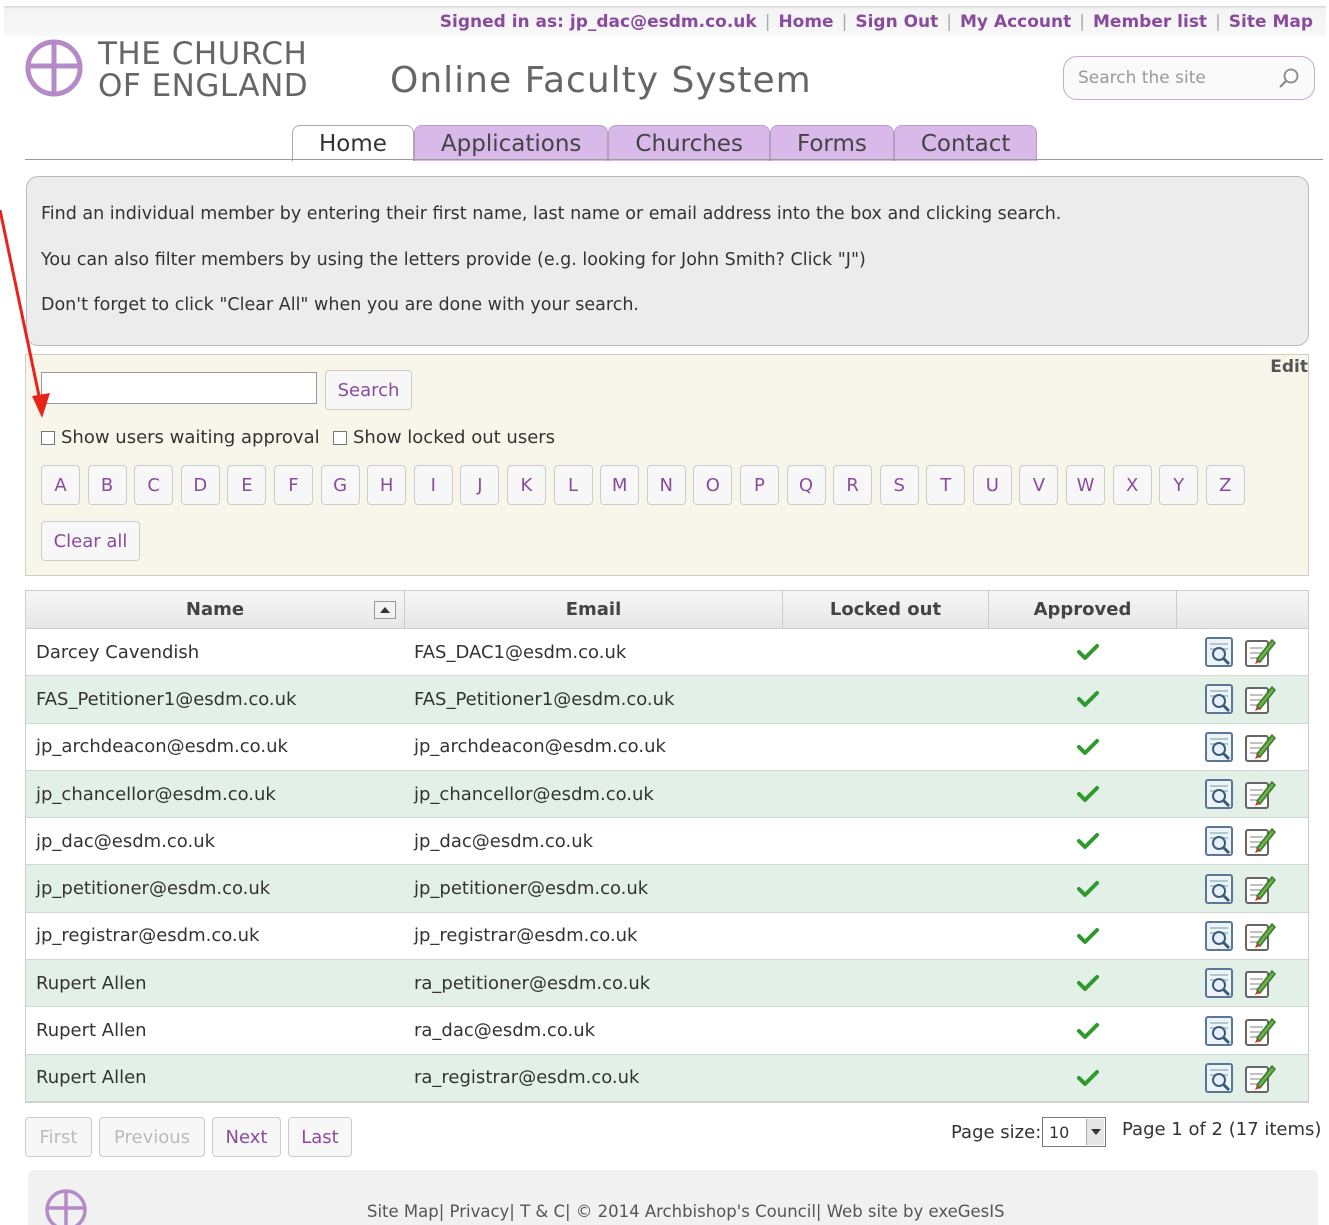 This screenshot has width=1329, height=1225. Describe the element at coordinates (107, 485) in the screenshot. I see `letter-filter-b: B` at that location.